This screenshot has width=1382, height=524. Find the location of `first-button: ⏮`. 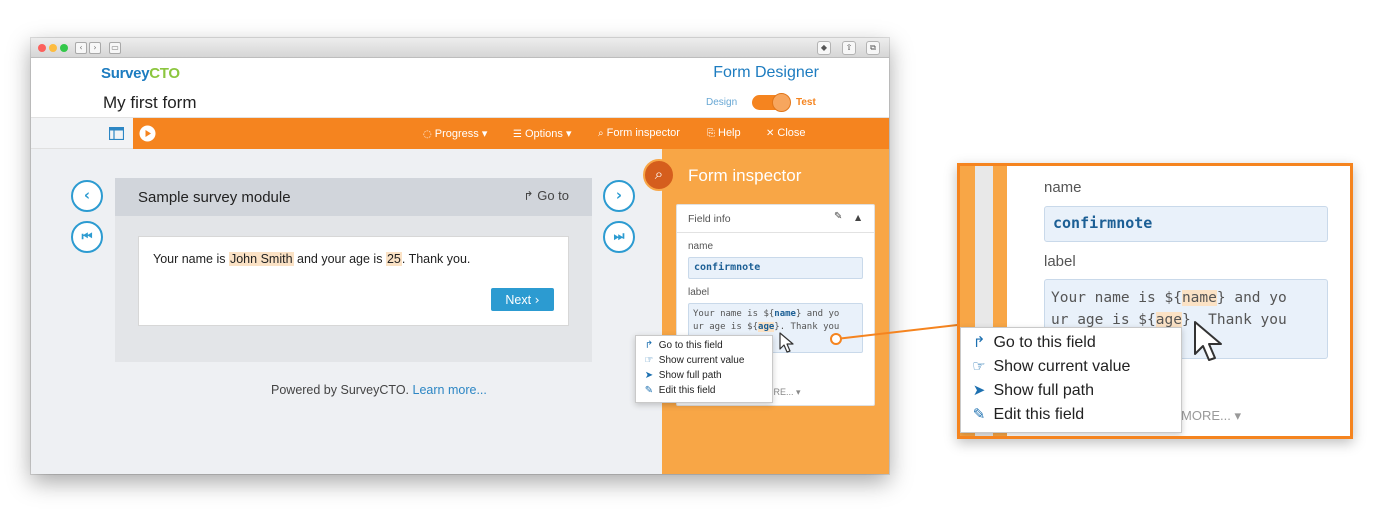

first-button: ⏮ is located at coordinates (87, 237).